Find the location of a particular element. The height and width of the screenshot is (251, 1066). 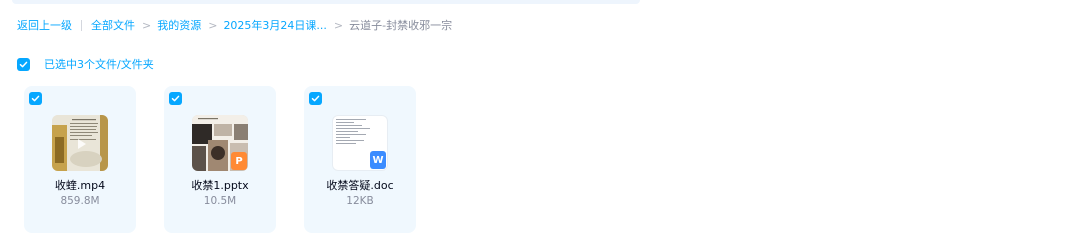

back-link: 返回上一级 is located at coordinates (44, 25).